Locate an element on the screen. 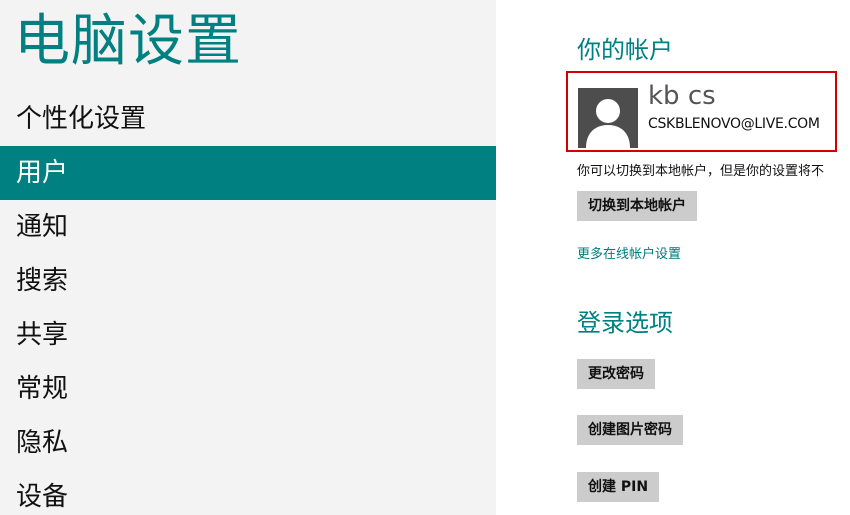  switch-to-local-account-button: 切换到本地帐户 is located at coordinates (637, 206).